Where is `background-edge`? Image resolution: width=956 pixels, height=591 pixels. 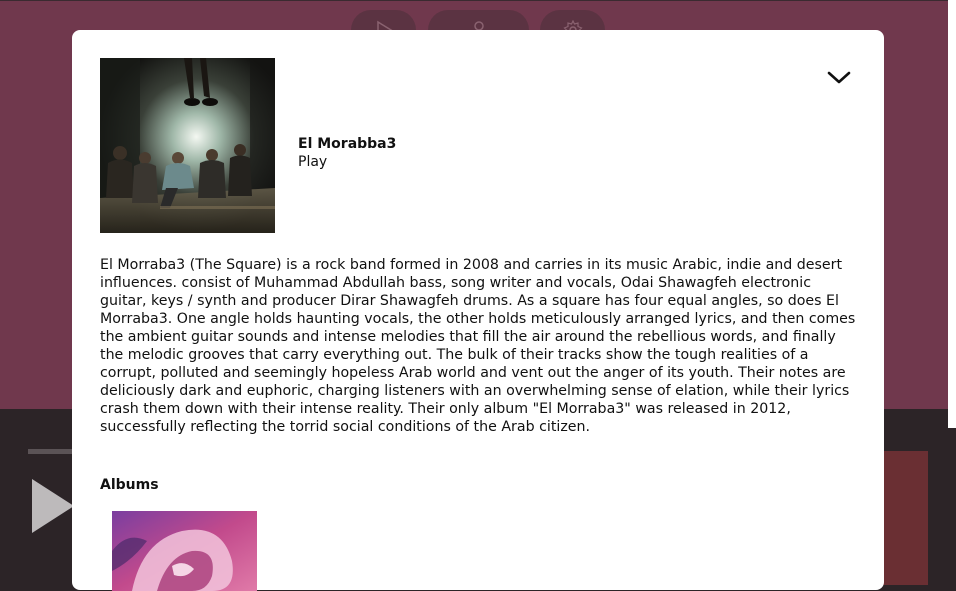 background-edge is located at coordinates (952, 506).